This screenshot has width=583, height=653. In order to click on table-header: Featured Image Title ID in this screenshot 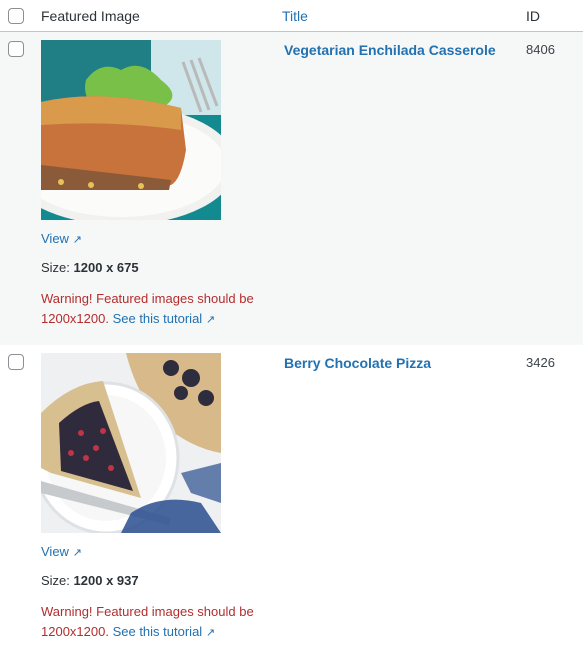, I will do `click(291, 16)`.